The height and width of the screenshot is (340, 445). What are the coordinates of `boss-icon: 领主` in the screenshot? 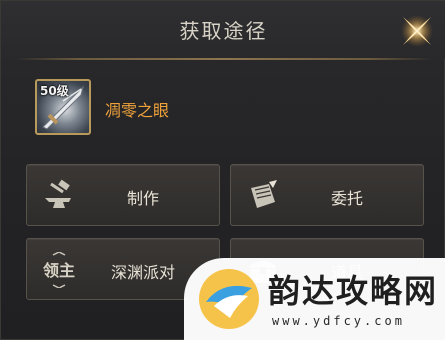 It's located at (59, 270).